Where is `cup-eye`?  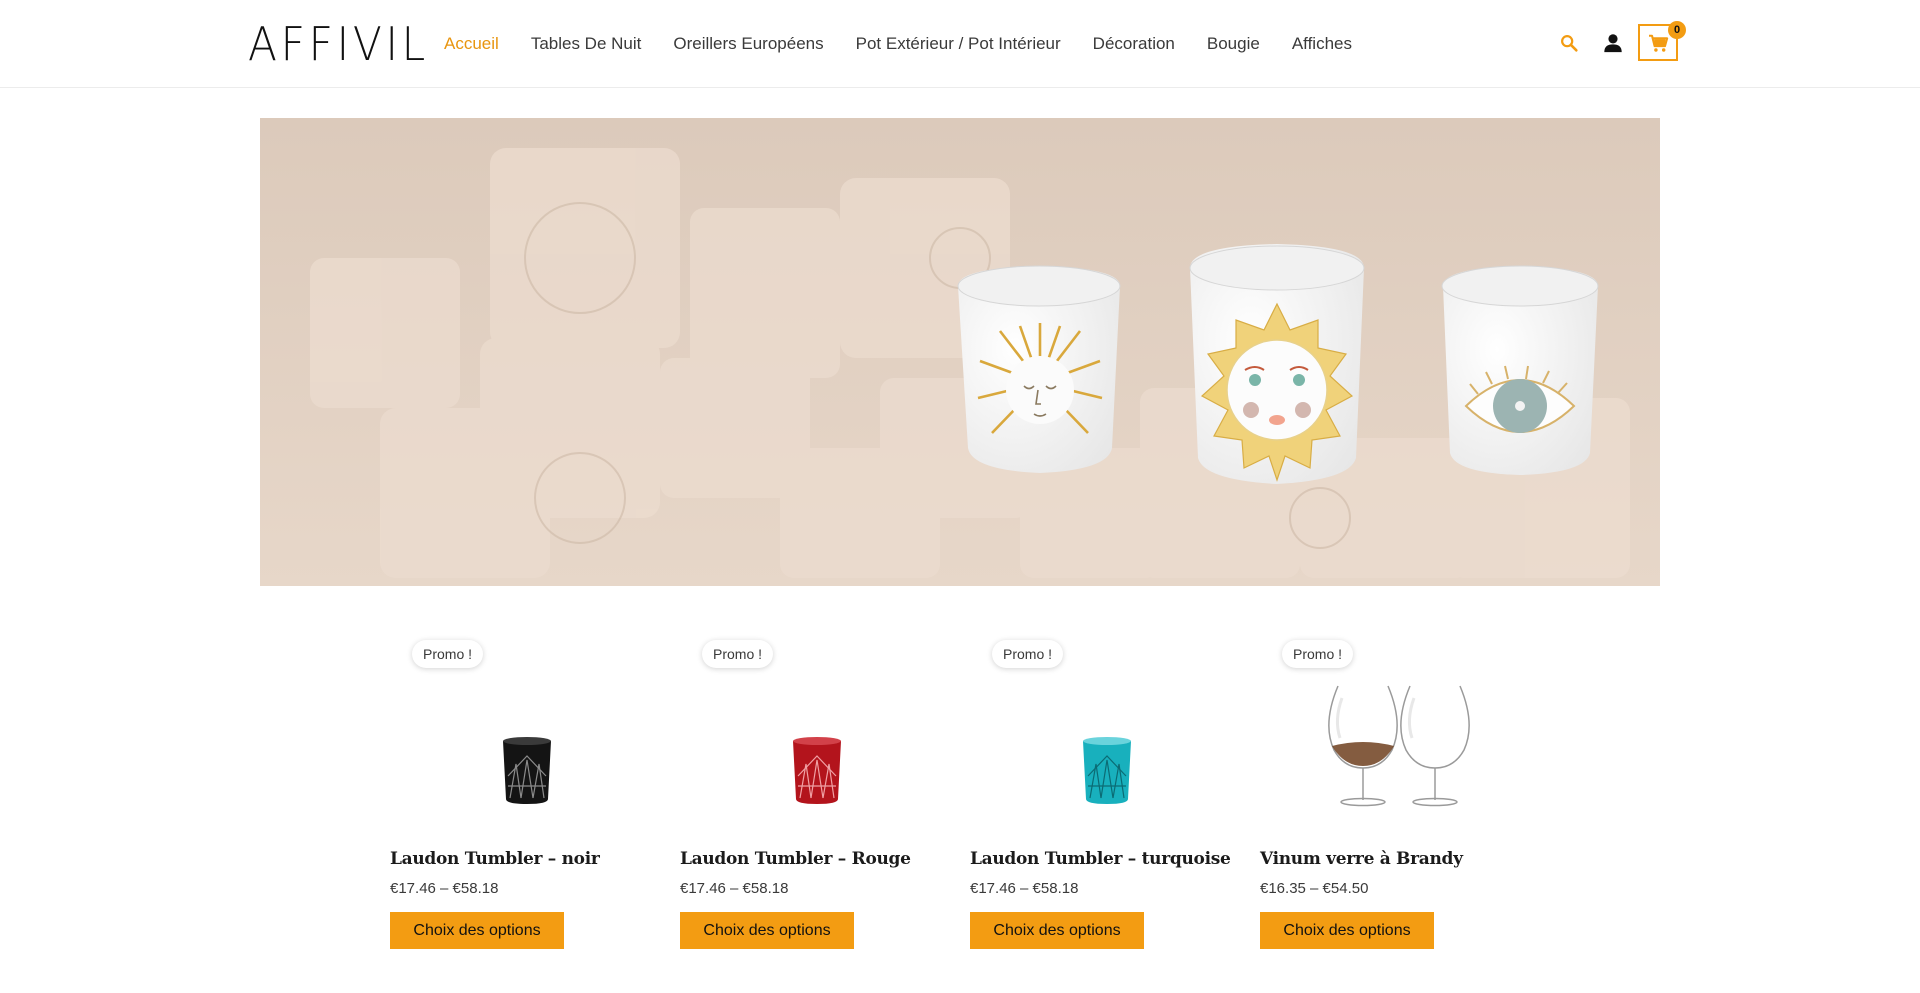
cup-eye is located at coordinates (1520, 370).